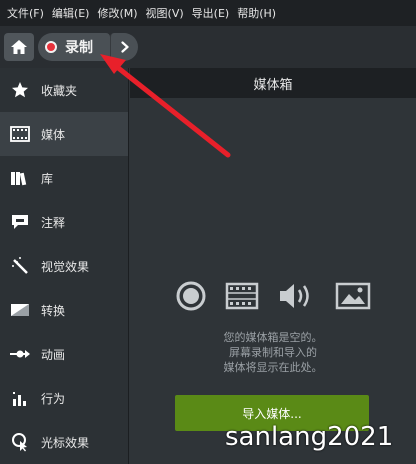 Image resolution: width=416 pixels, height=464 pixels. What do you see at coordinates (20, 134) in the screenshot?
I see `film-icon` at bounding box center [20, 134].